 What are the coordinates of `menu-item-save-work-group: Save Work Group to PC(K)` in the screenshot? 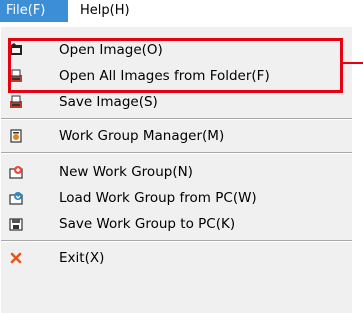 It's located at (173, 224).